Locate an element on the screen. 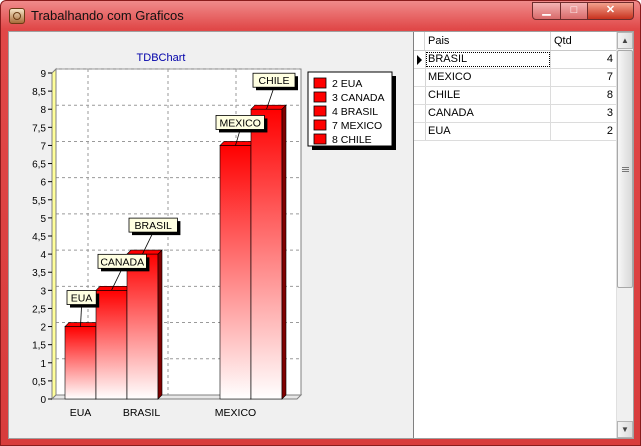 This screenshot has width=641, height=446. cell-pais: CANADA is located at coordinates (488, 113).